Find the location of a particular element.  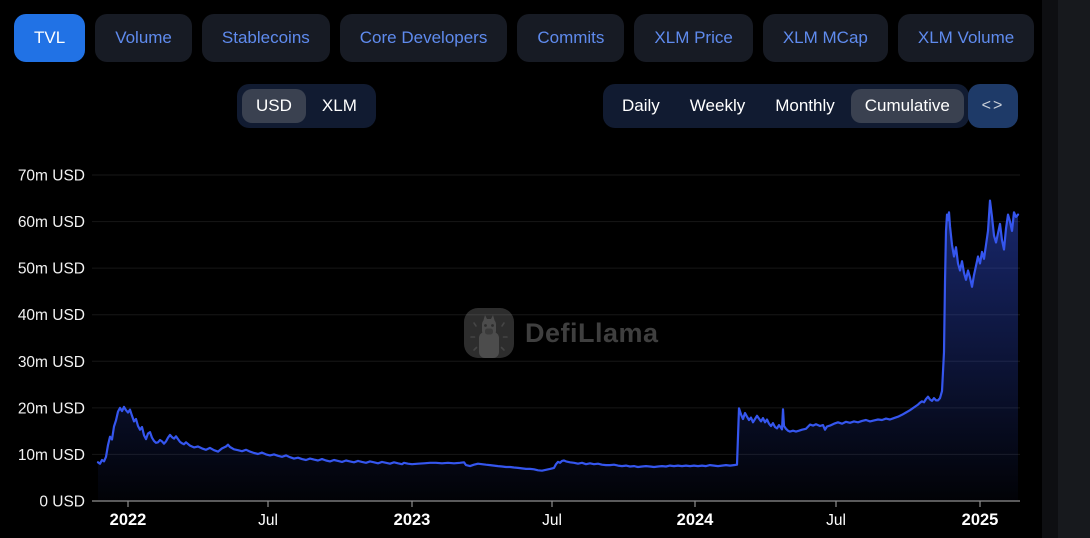

interval-option-cumulative: Cumulative is located at coordinates (907, 106).